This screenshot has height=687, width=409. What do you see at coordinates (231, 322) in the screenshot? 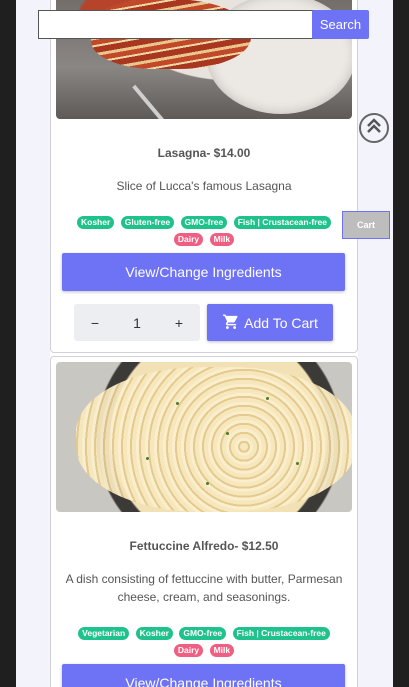
I see `cart-icon` at bounding box center [231, 322].